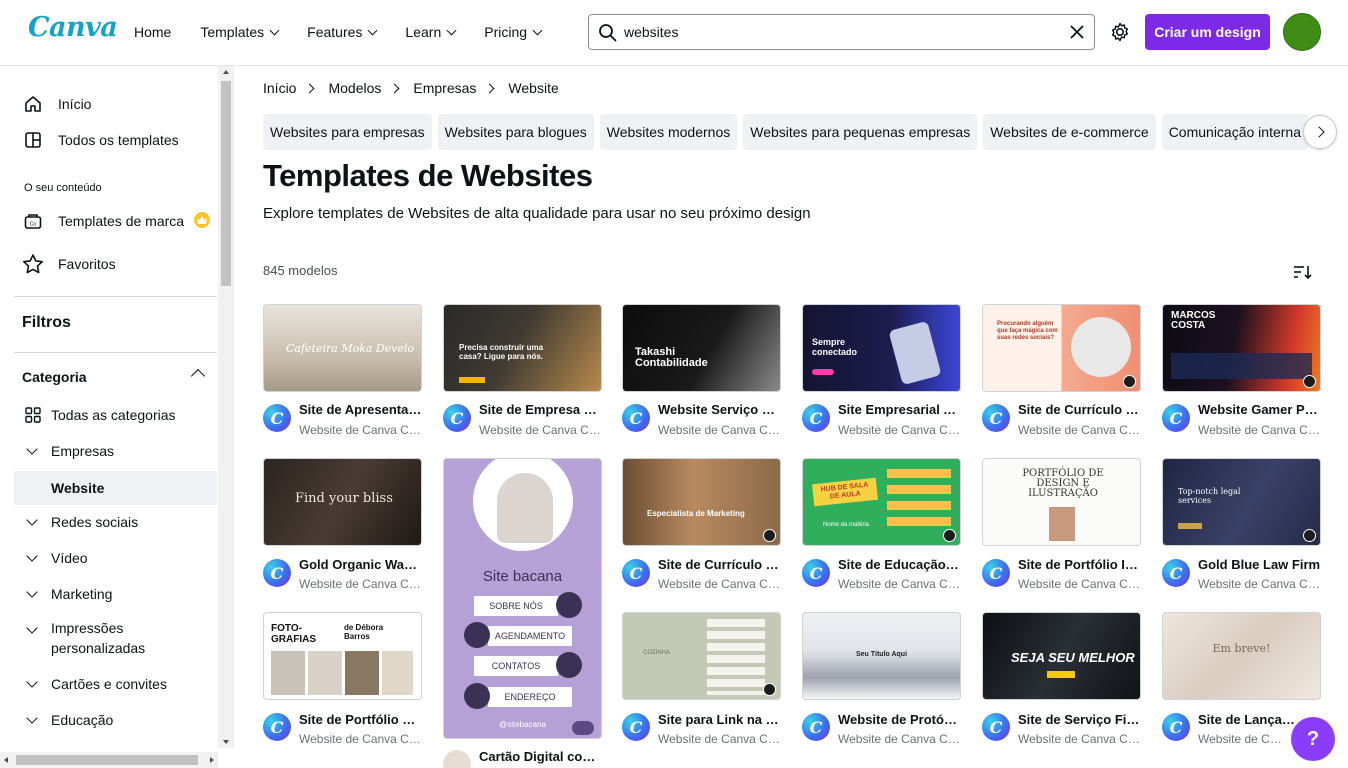 This screenshot has width=1348, height=768. I want to click on sidebar-scrollbar, so click(226, 407).